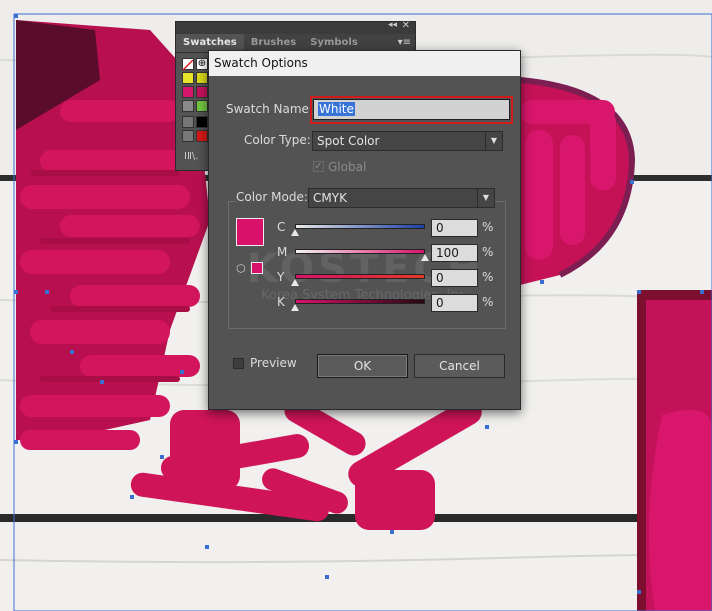 The width and height of the screenshot is (712, 611). I want to click on color-type-label: Color Type:, so click(277, 140).